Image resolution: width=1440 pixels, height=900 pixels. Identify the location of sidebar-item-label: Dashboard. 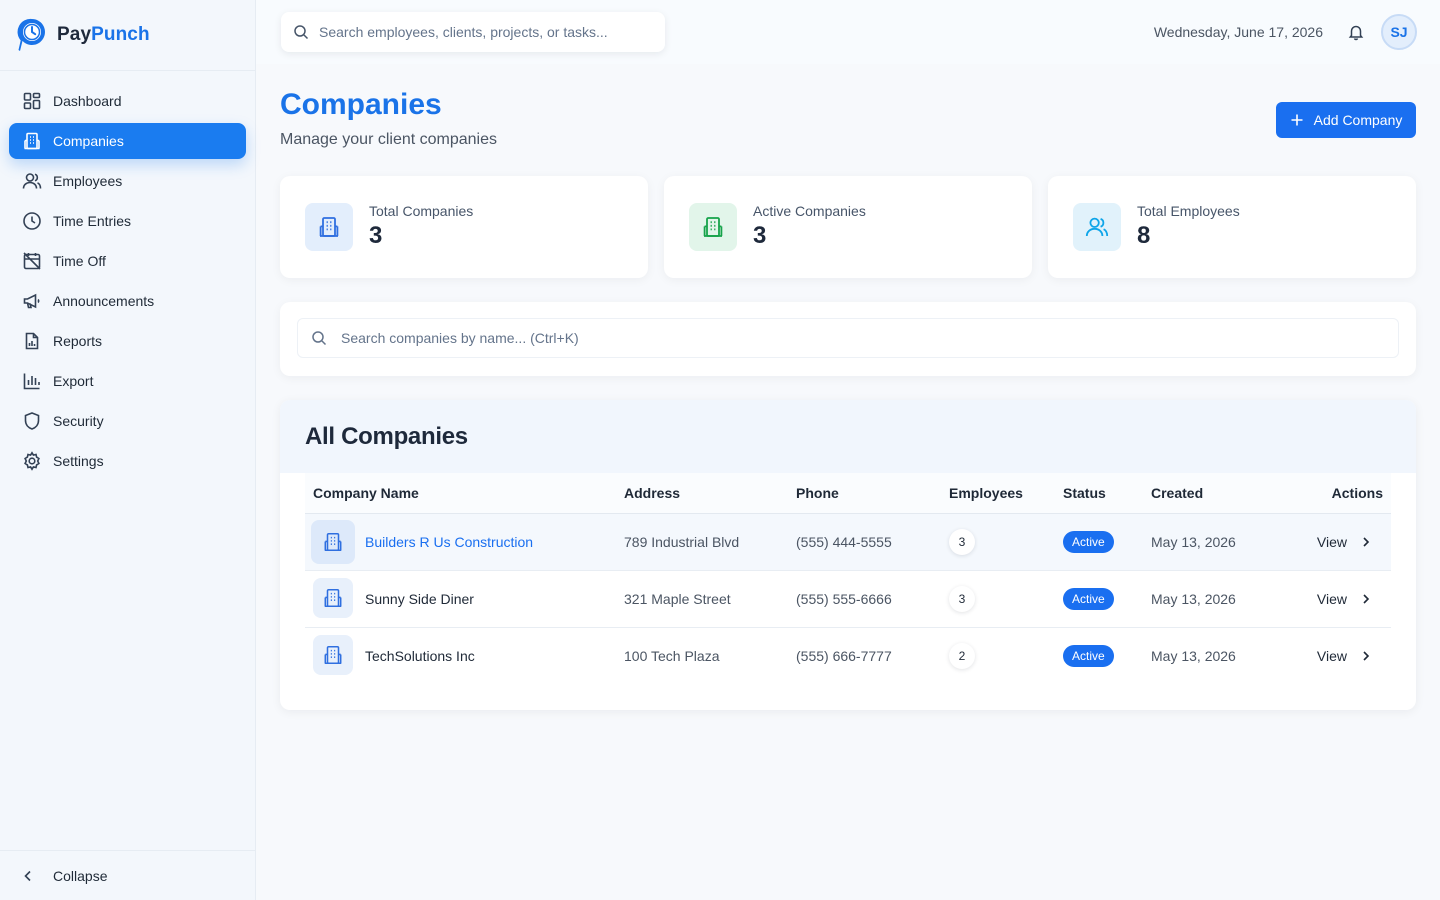
(87, 101).